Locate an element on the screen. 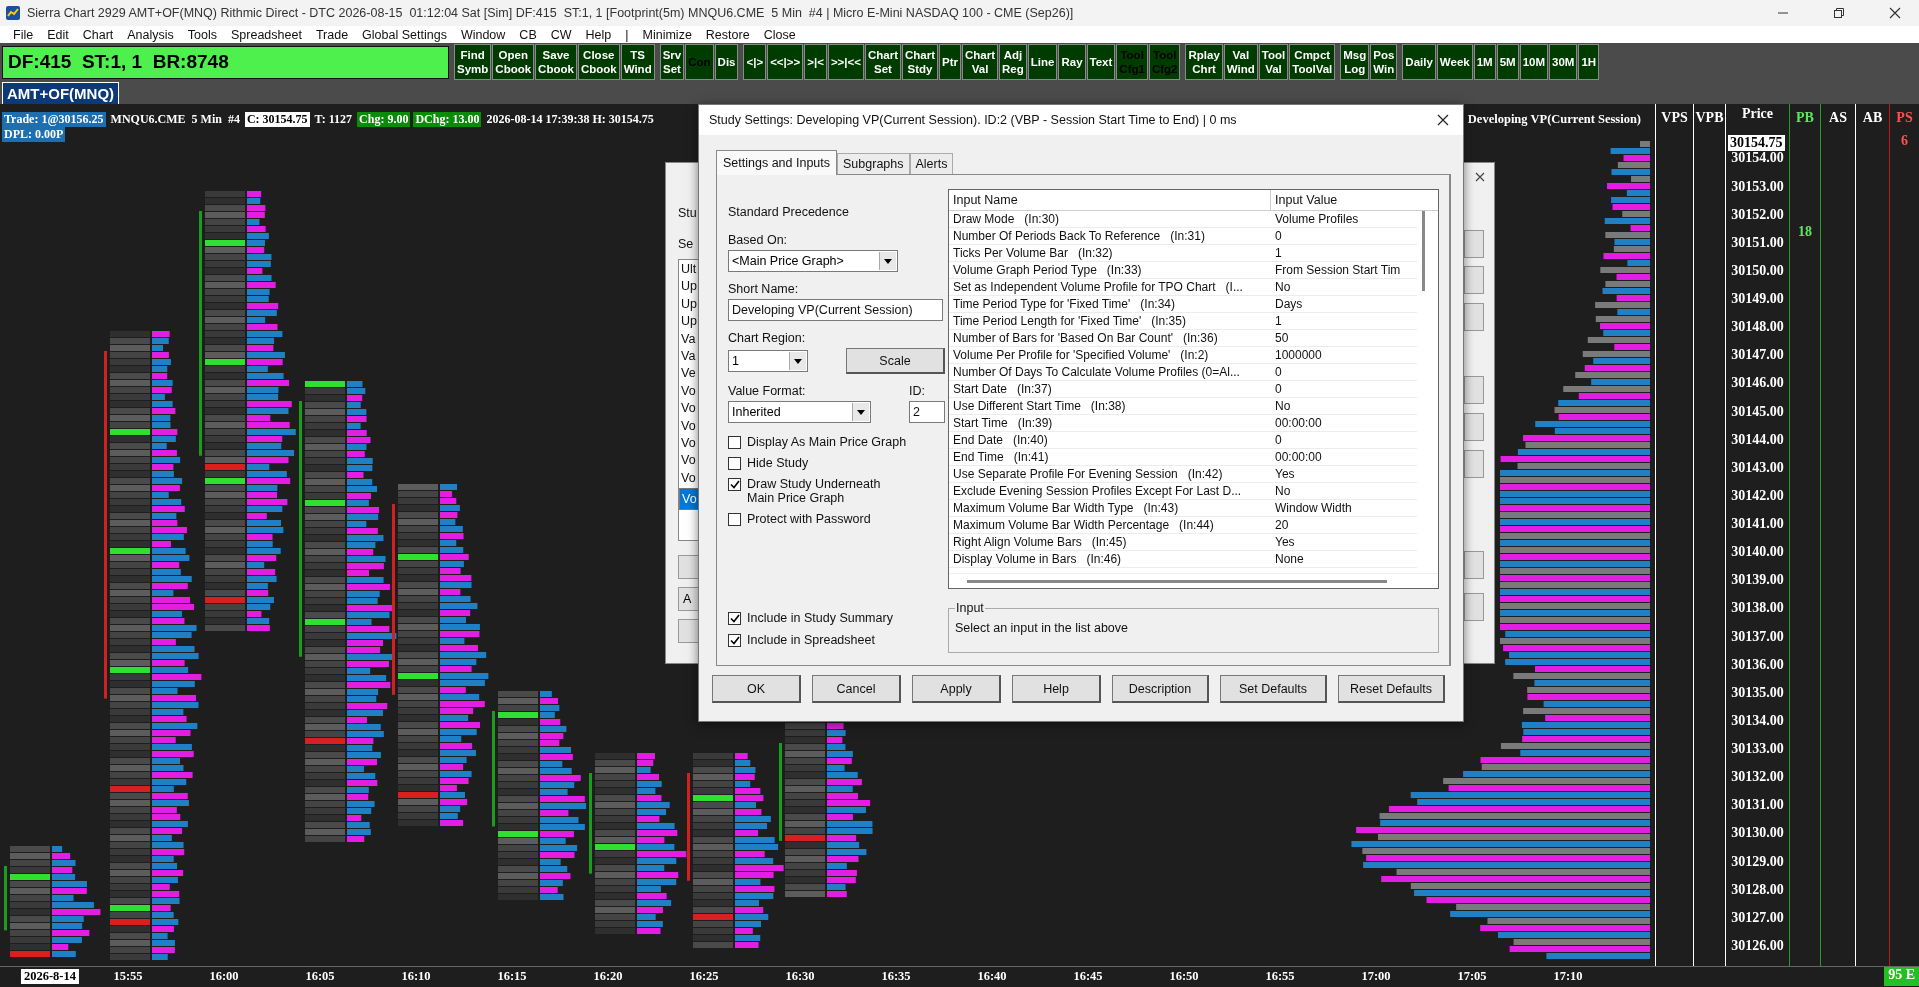 This screenshot has height=987, width=1919. maximize-icon is located at coordinates (1839, 13).